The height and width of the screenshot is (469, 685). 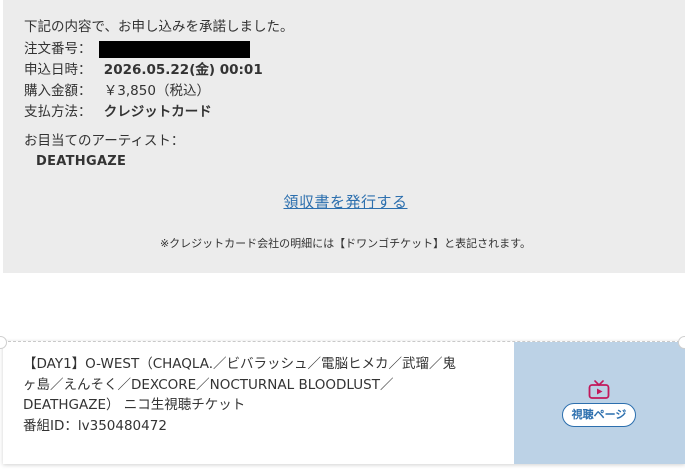 What do you see at coordinates (156, 91) in the screenshot?
I see `purchase-amount-value: ￥3,850（税込）` at bounding box center [156, 91].